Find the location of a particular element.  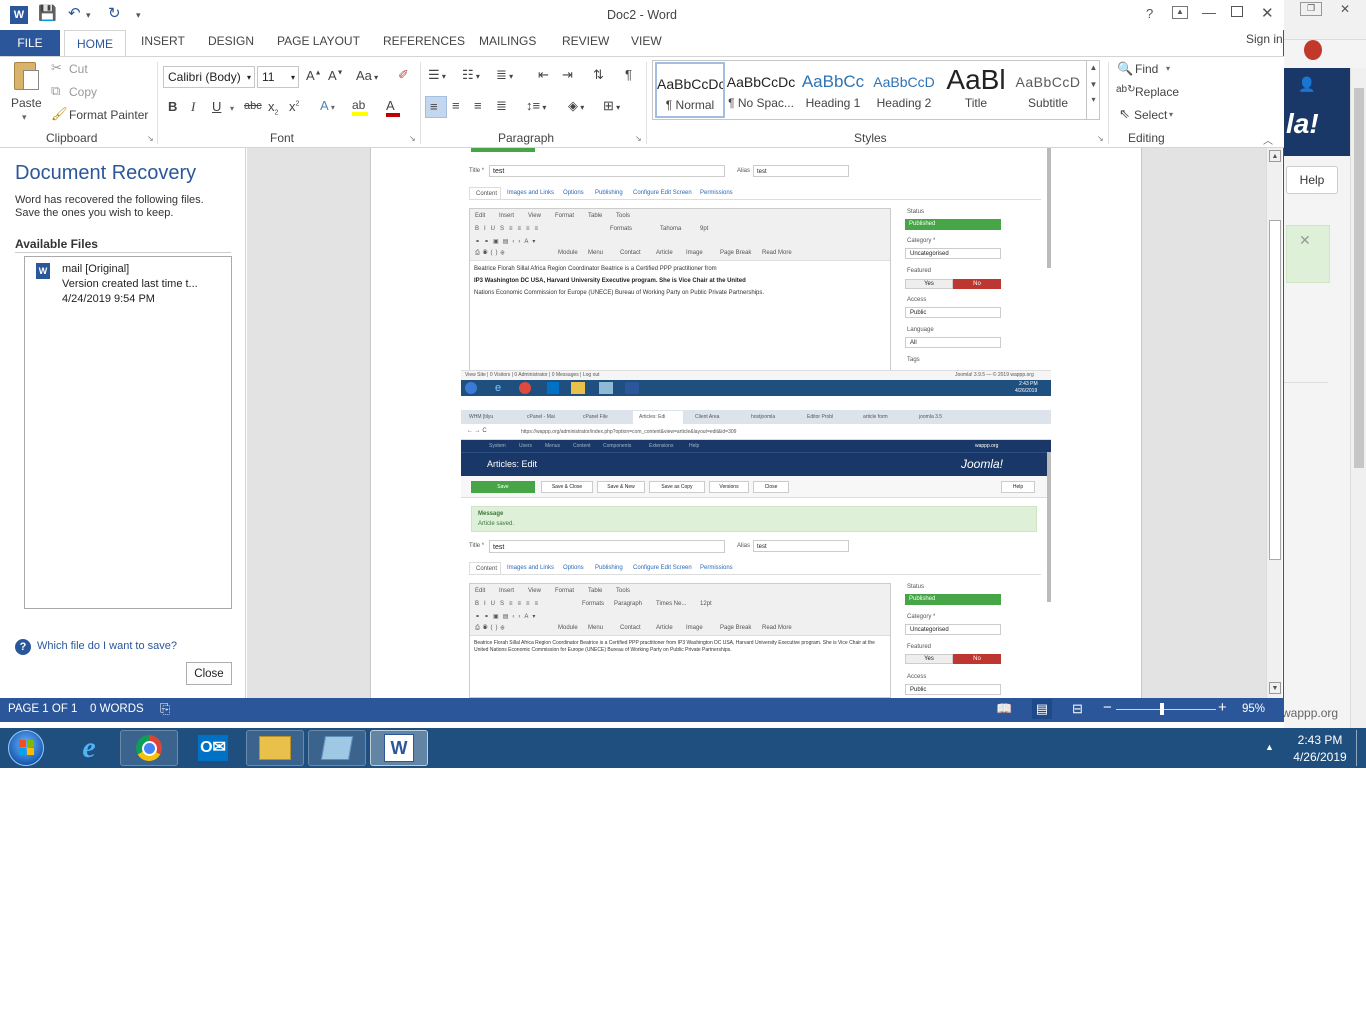

chevron-down-icon: ▼ is located at coordinates (1093, 84).